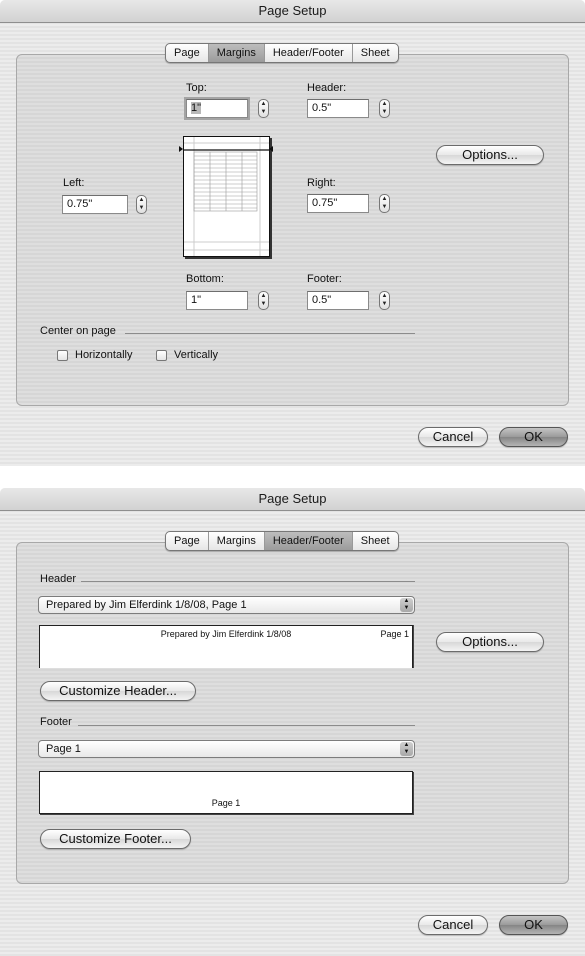  Describe the element at coordinates (217, 108) in the screenshot. I see `top-margin-input: 1"` at that location.